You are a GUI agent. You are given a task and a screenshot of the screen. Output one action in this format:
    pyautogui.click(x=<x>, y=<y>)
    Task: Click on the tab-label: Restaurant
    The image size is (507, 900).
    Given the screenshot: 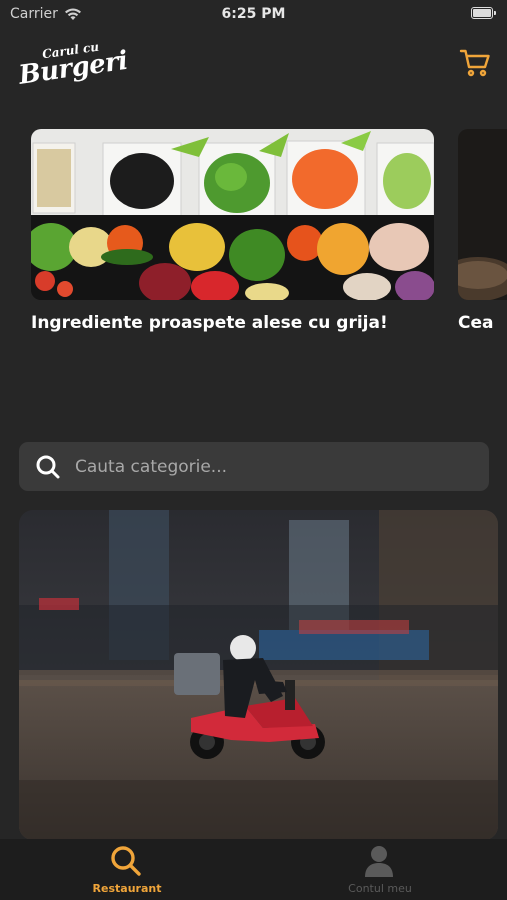 What is the action you would take?
    pyautogui.click(x=127, y=888)
    